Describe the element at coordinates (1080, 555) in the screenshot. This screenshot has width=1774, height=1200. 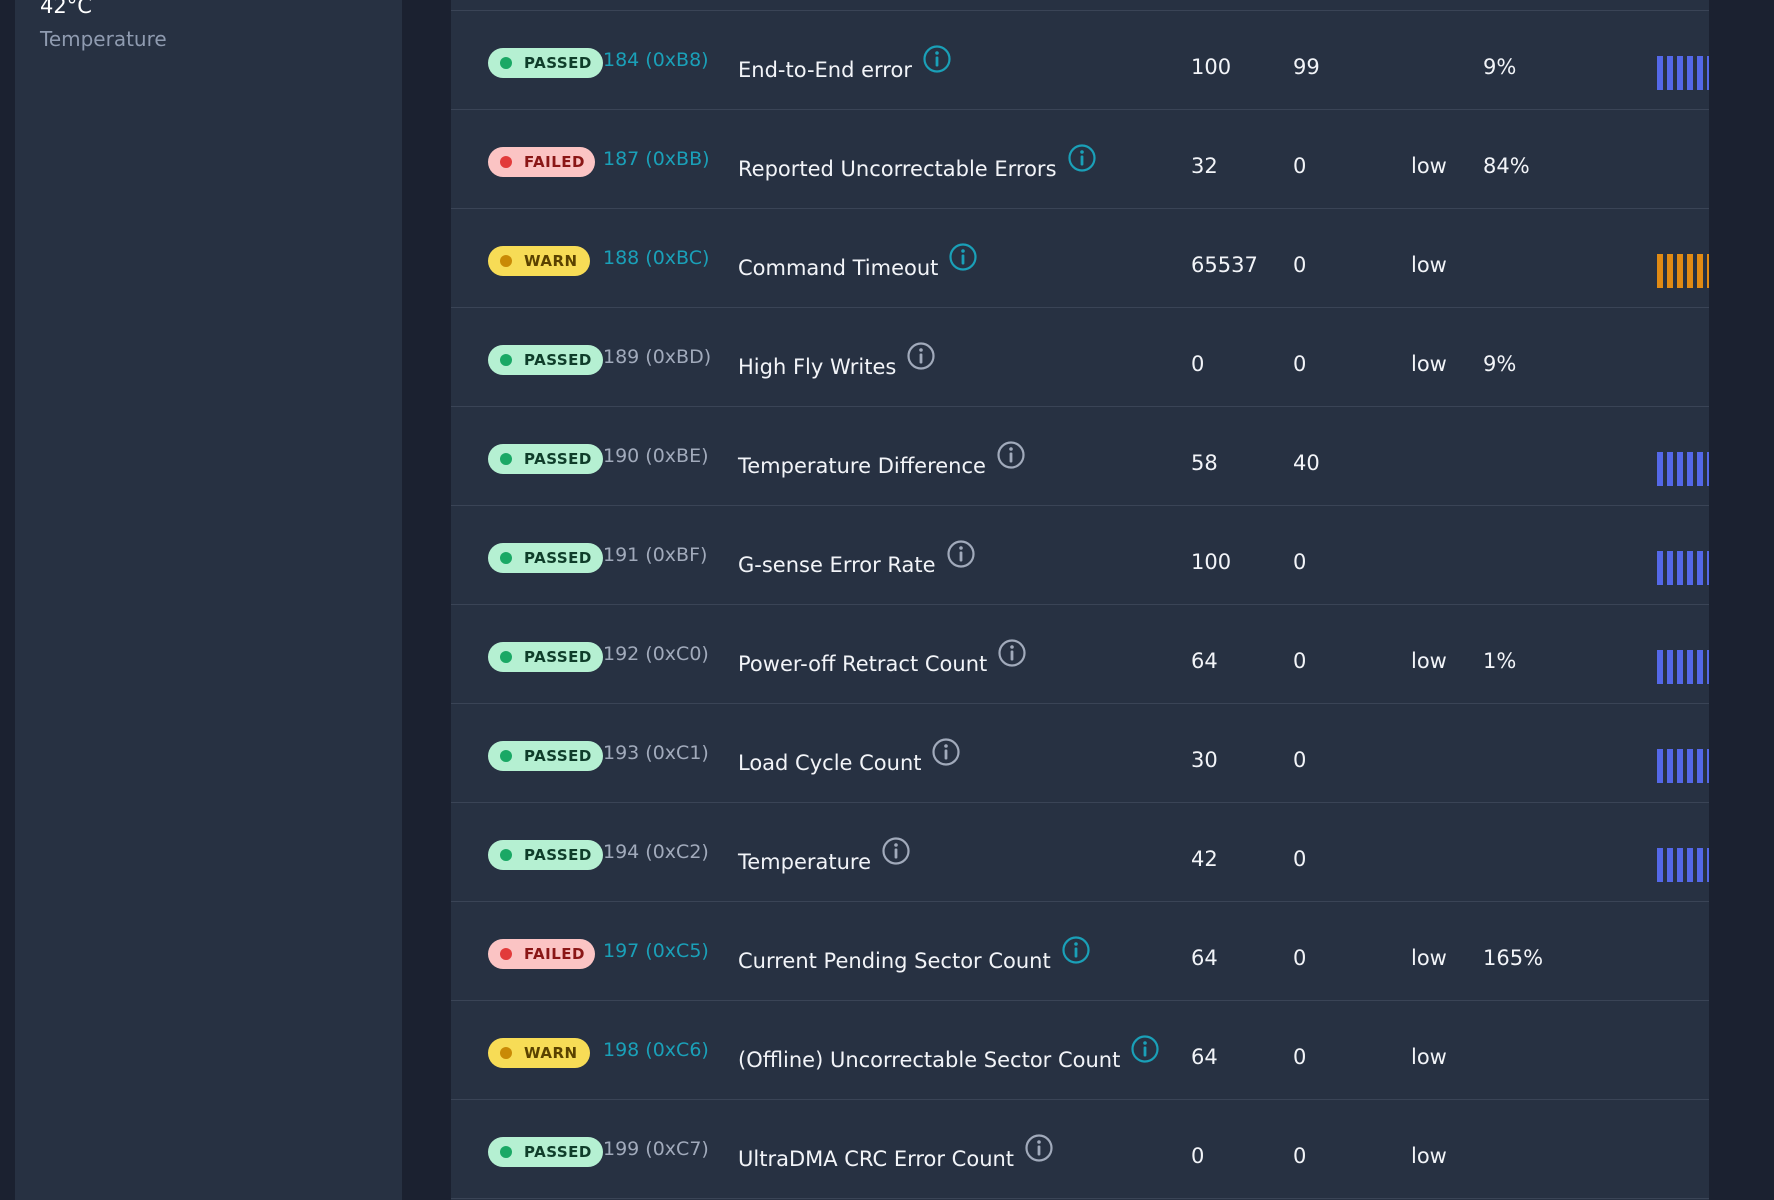
I see `table-row: PASSED 191 (0xBF) G-sense Error Rate 100 0` at that location.